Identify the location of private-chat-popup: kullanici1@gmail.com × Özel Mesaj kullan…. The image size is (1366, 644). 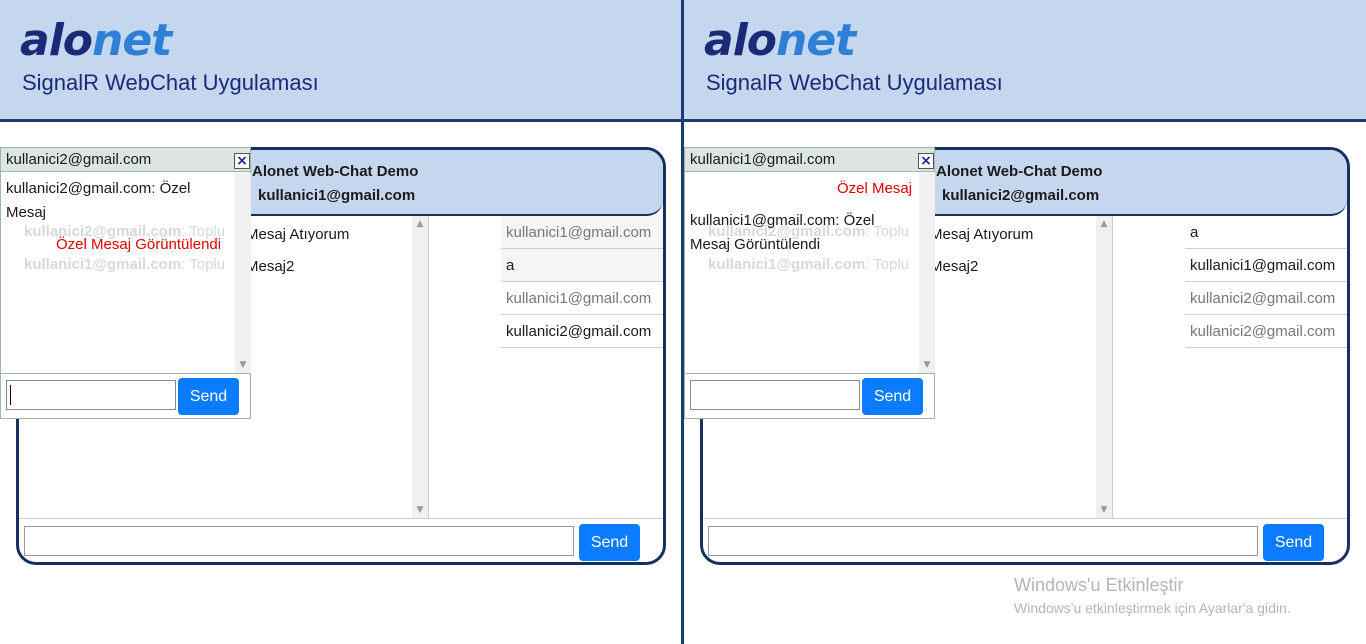
(809, 283).